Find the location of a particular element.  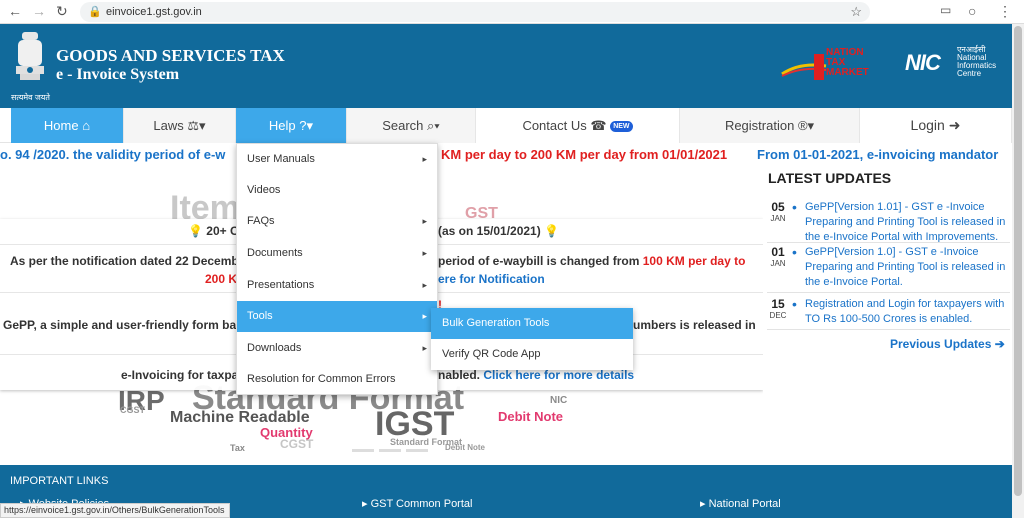

nic-line3: Centre is located at coordinates (969, 73).